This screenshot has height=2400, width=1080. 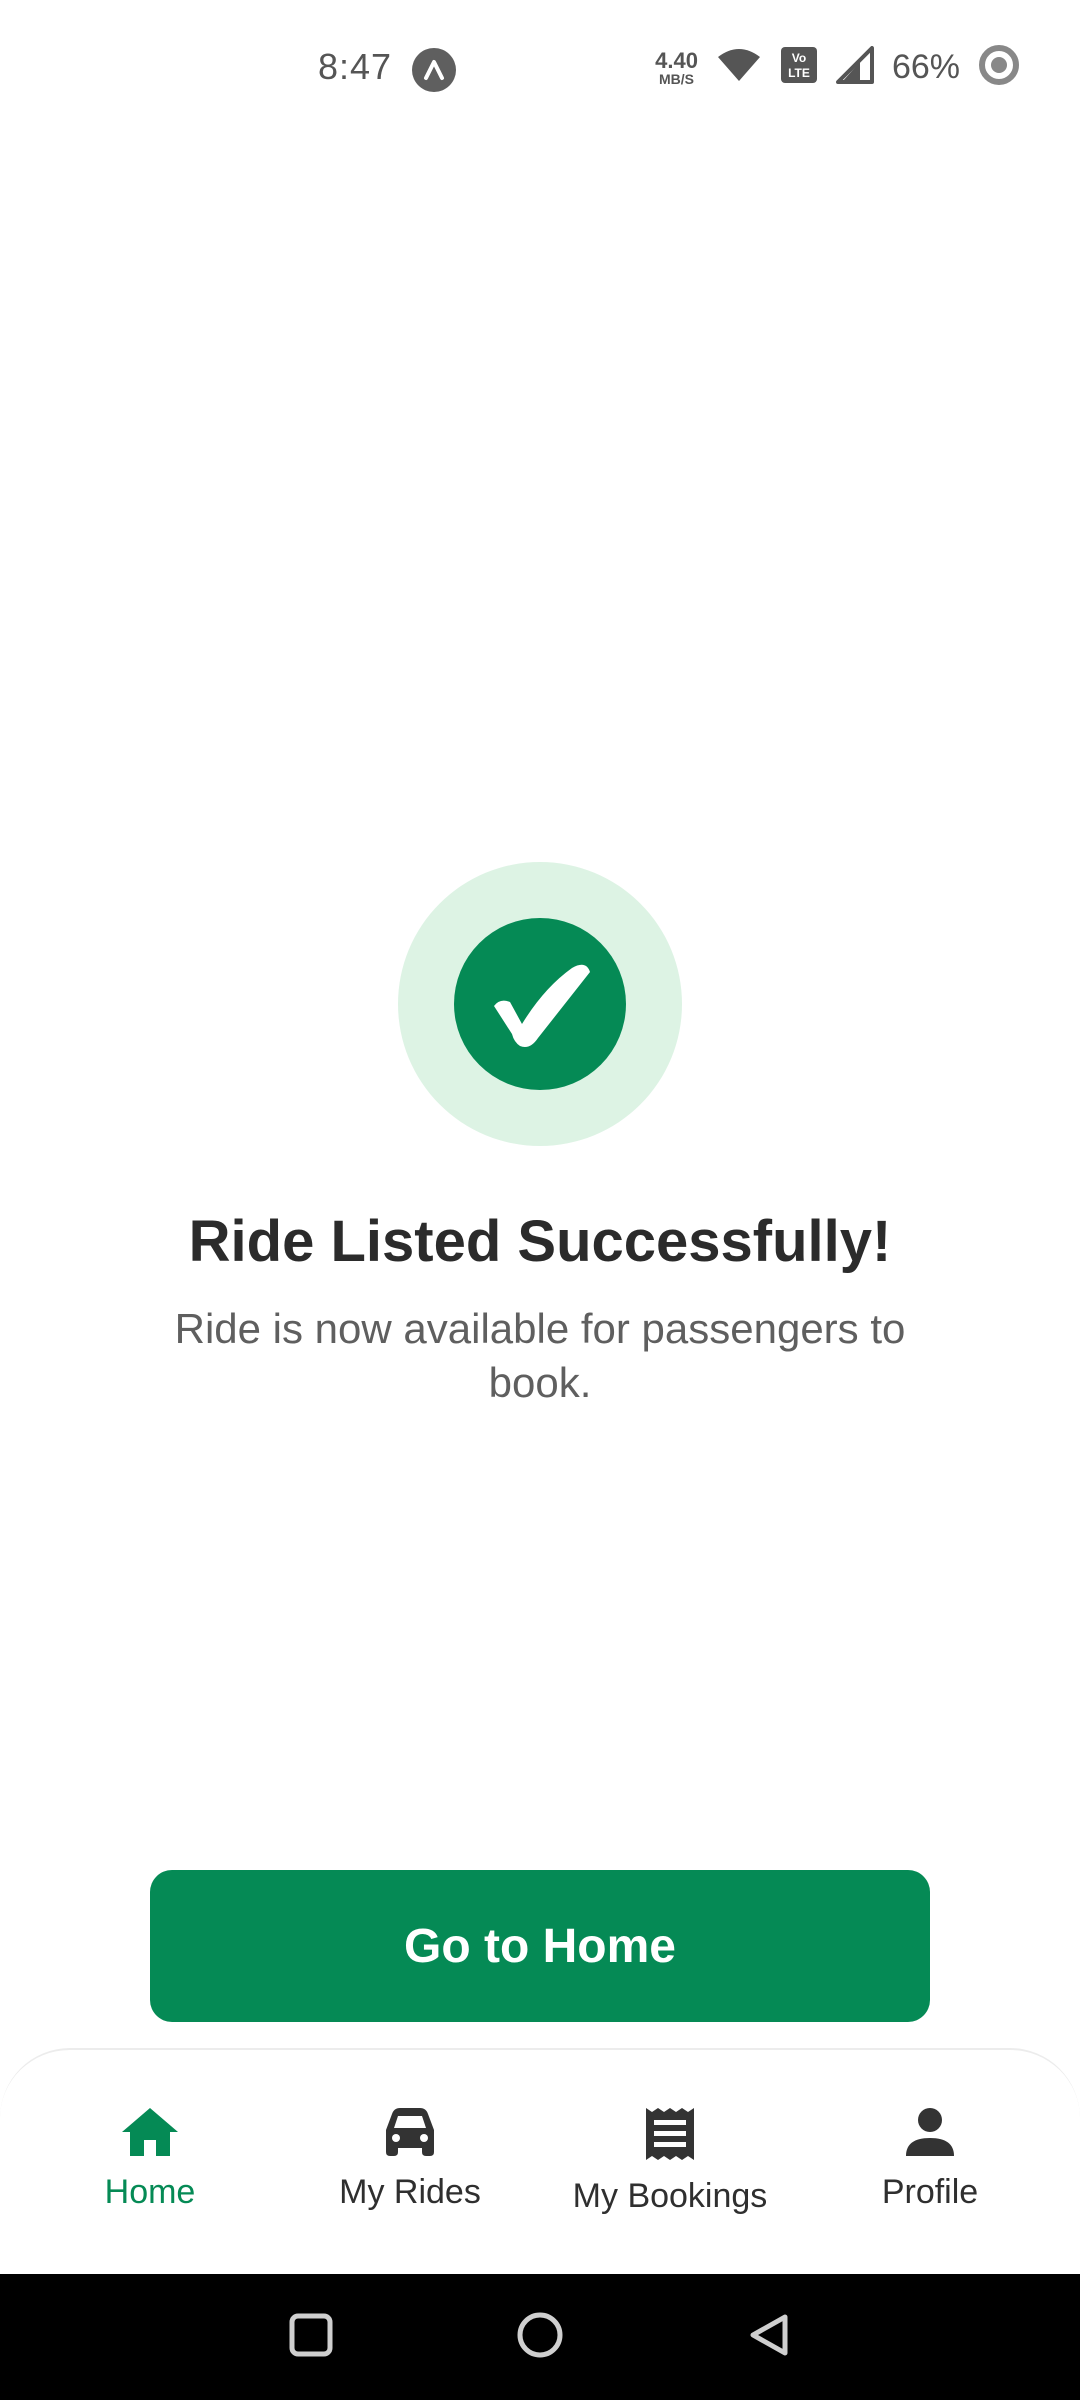 What do you see at coordinates (540, 1241) in the screenshot?
I see `success-title: Ride Listed Successfully!` at bounding box center [540, 1241].